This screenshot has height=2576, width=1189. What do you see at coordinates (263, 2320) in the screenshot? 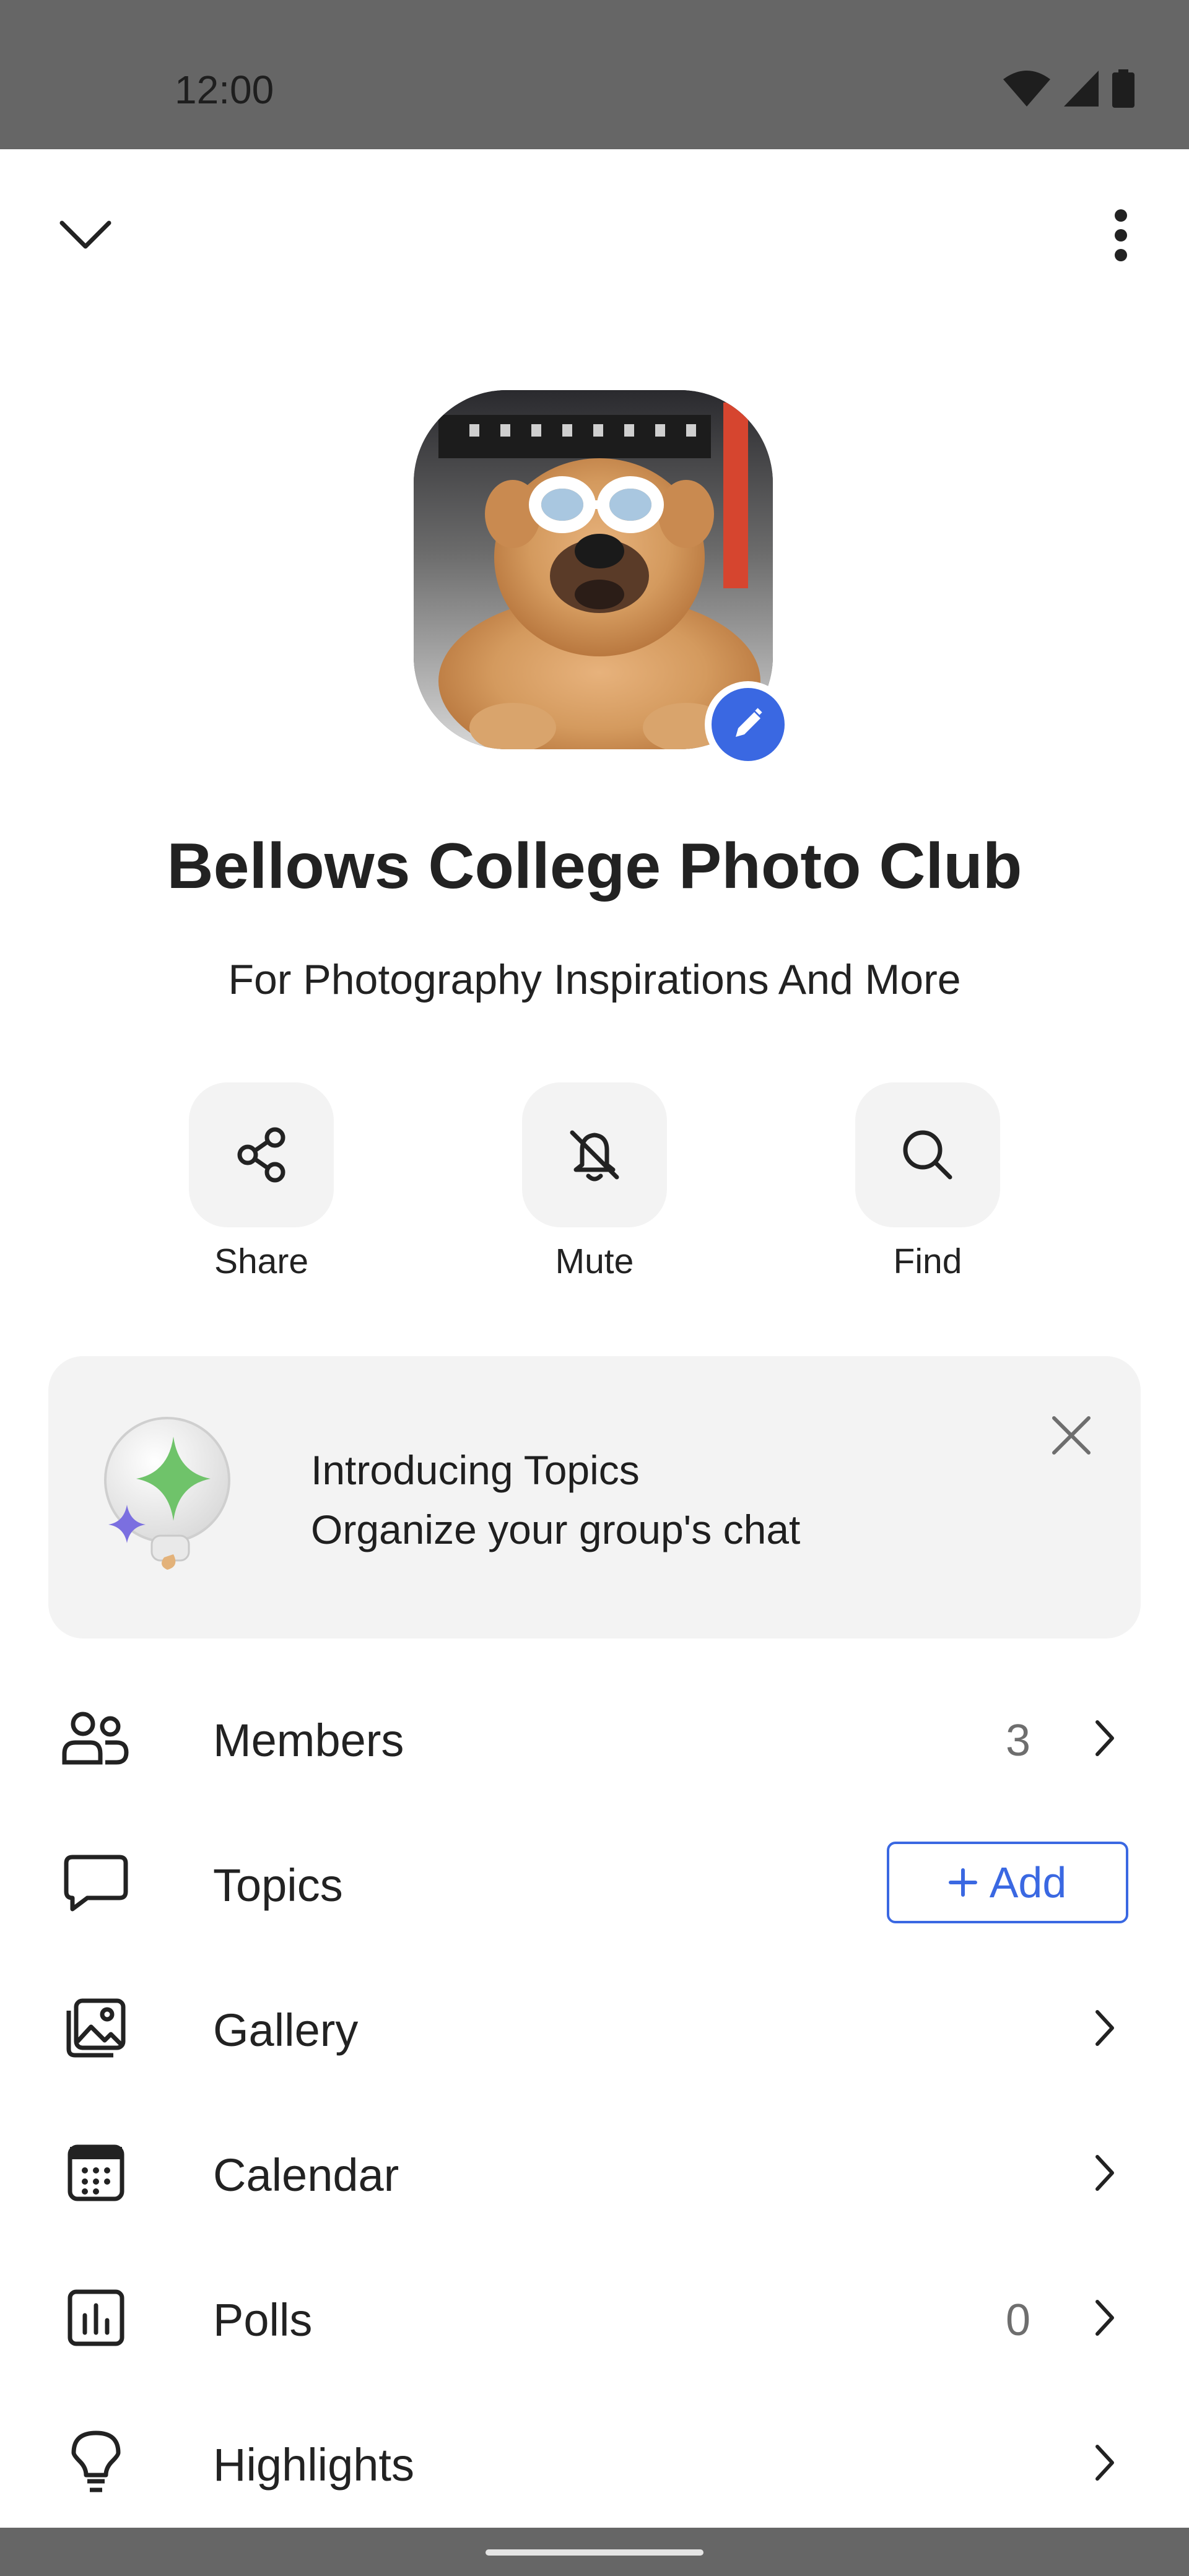
I see `polls-label: Polls` at bounding box center [263, 2320].